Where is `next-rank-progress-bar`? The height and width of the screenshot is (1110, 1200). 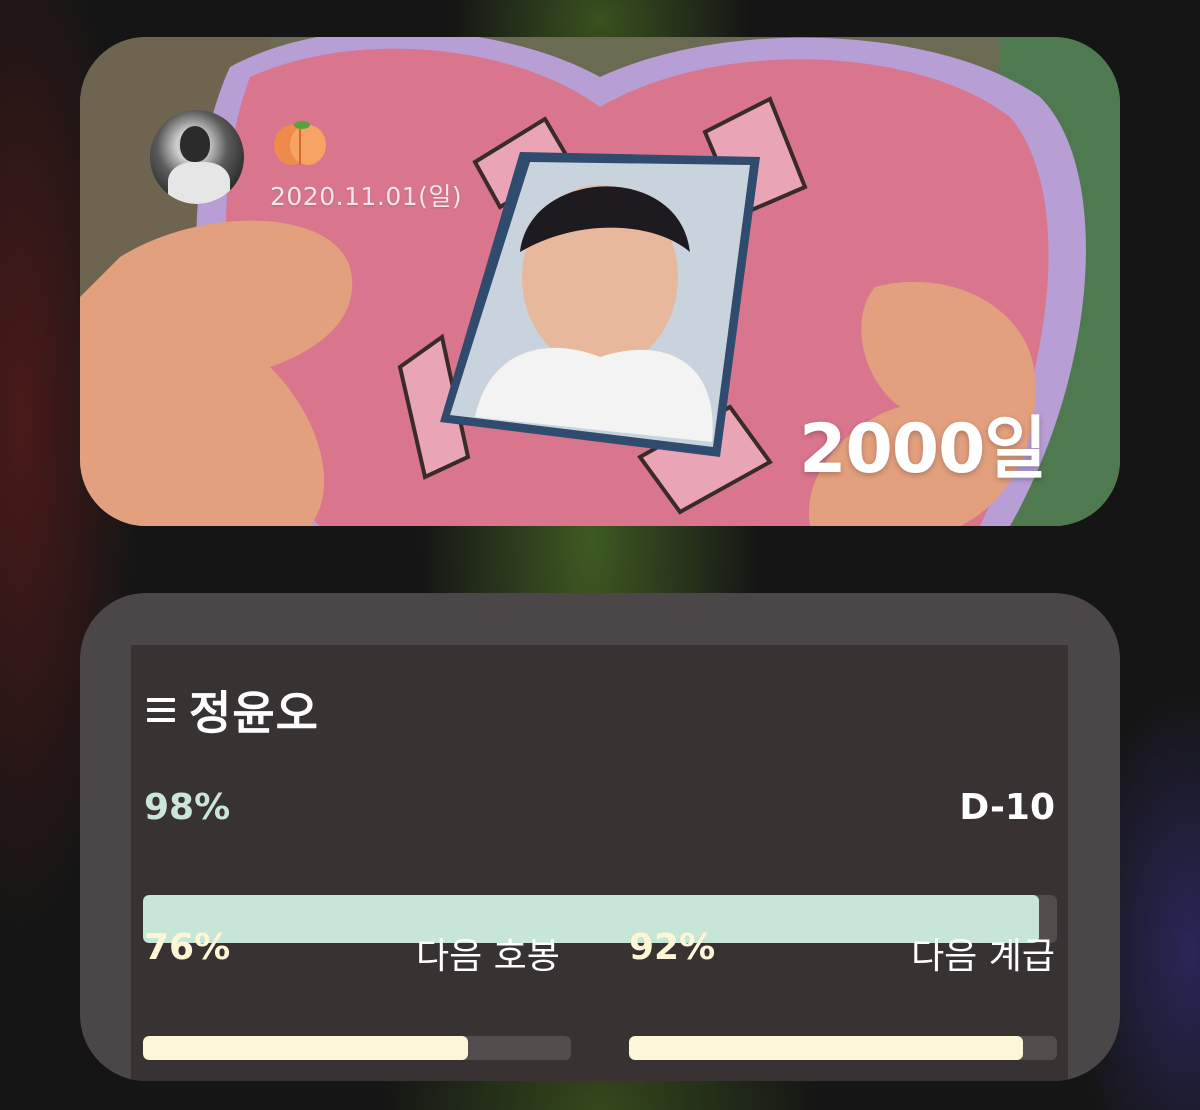
next-rank-progress-bar is located at coordinates (843, 1048).